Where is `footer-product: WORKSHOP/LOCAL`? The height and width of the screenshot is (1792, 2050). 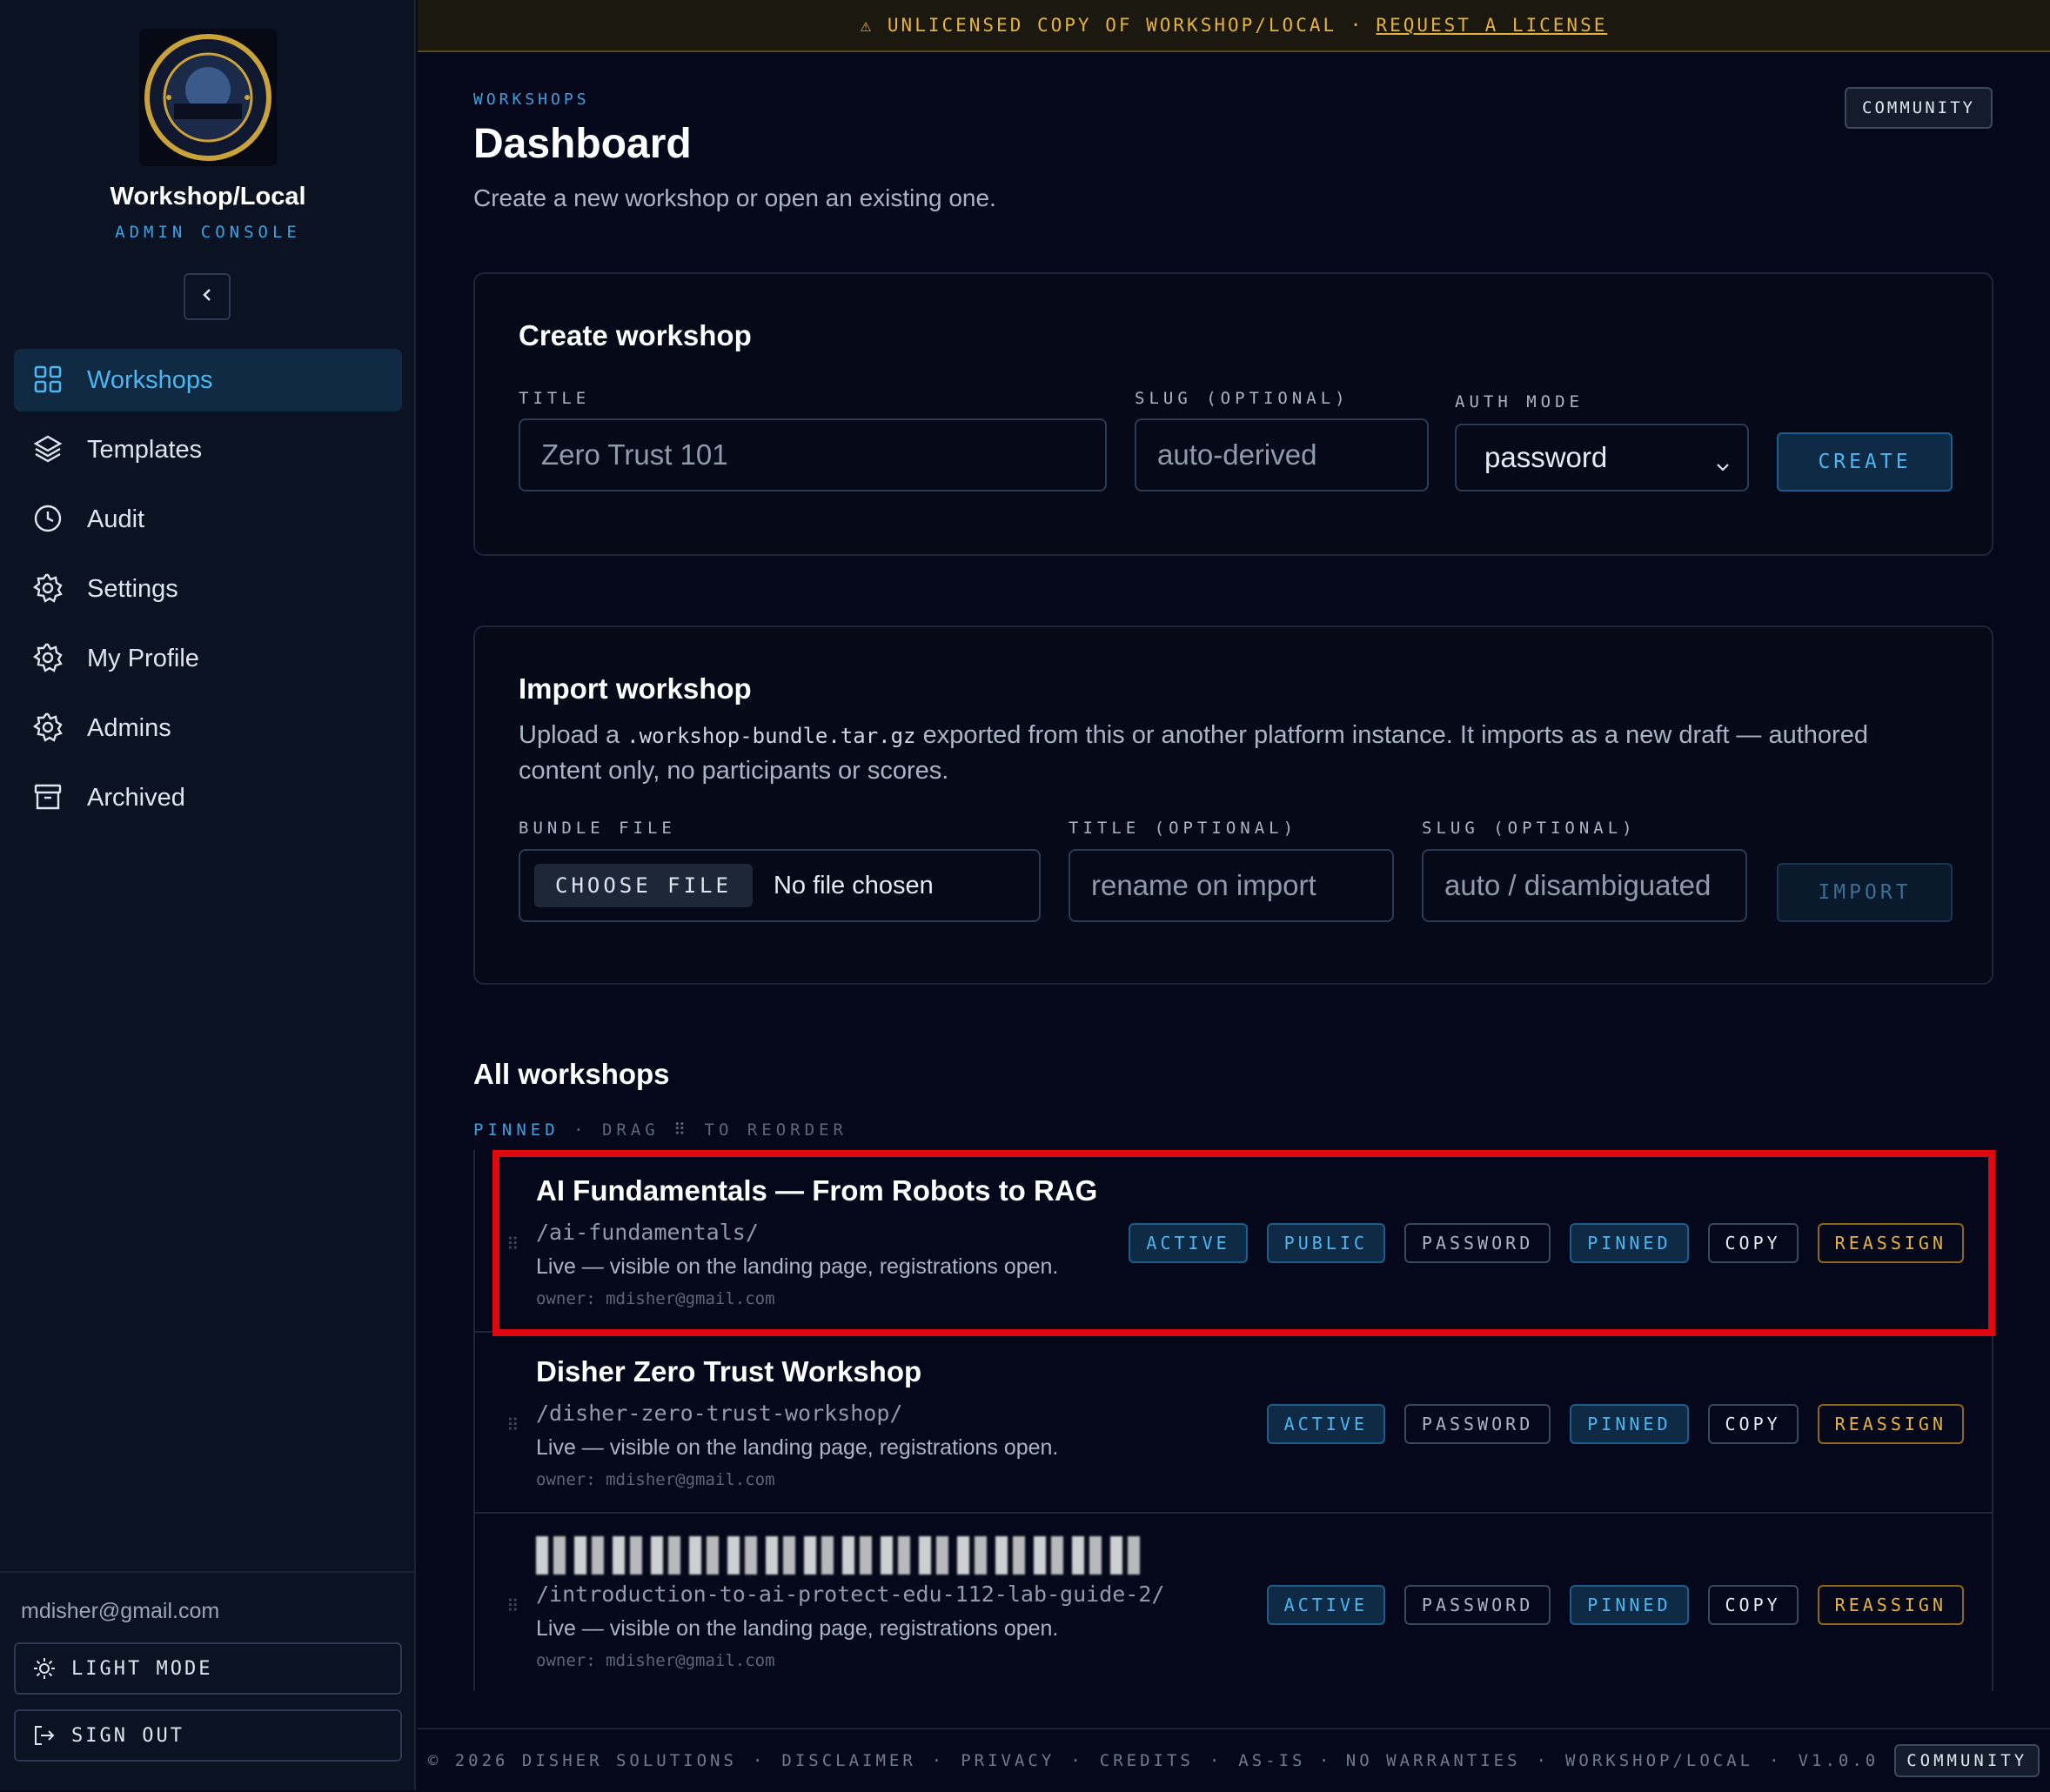 footer-product: WORKSHOP/LOCAL is located at coordinates (1659, 1760).